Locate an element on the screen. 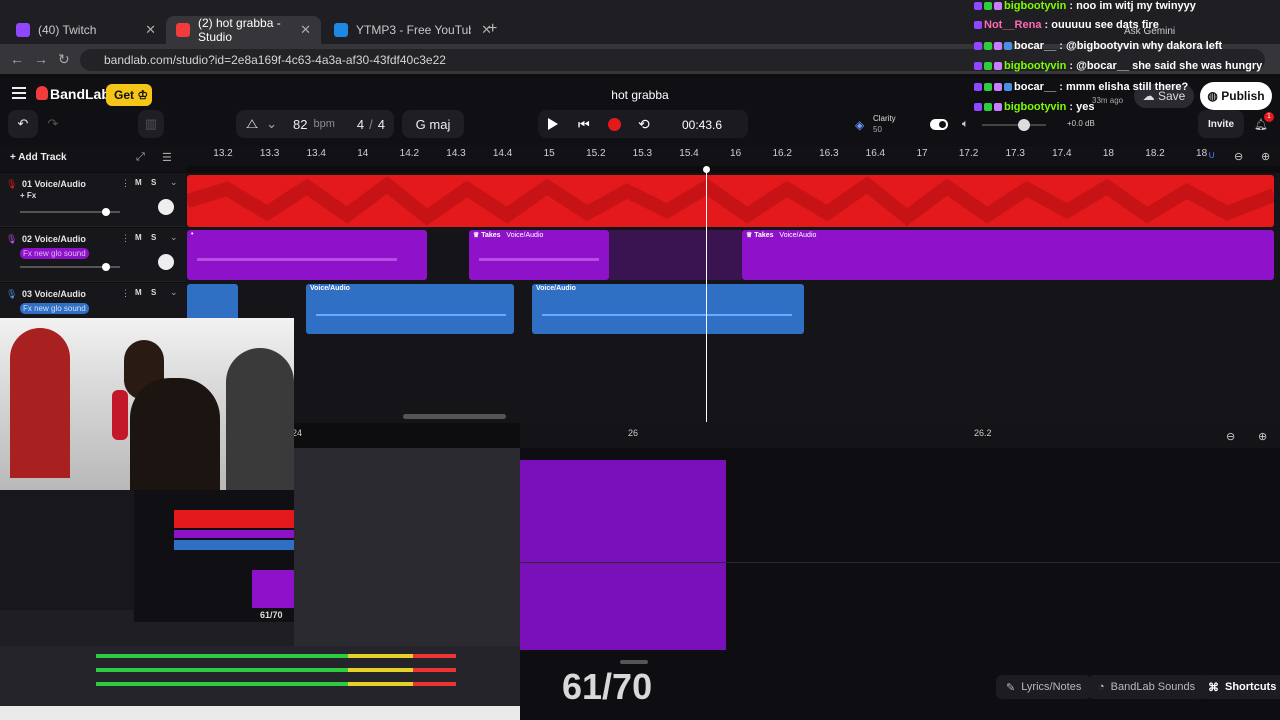 The height and width of the screenshot is (720, 1280). track-settings-icon: ☰ is located at coordinates (167, 157).